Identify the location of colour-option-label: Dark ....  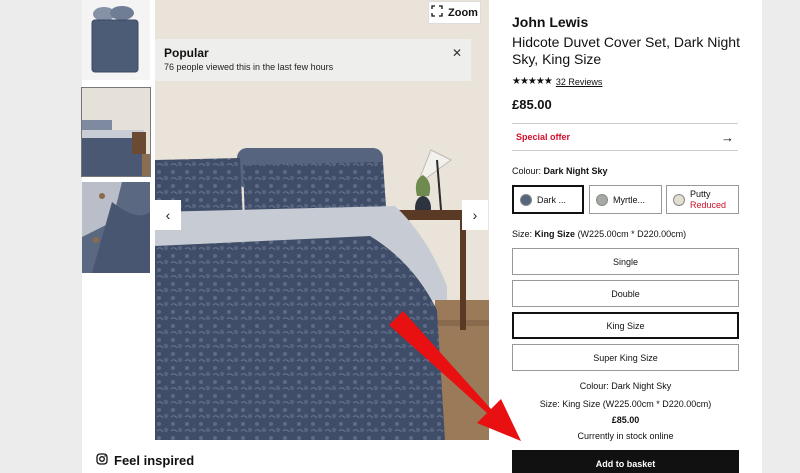
(552, 199).